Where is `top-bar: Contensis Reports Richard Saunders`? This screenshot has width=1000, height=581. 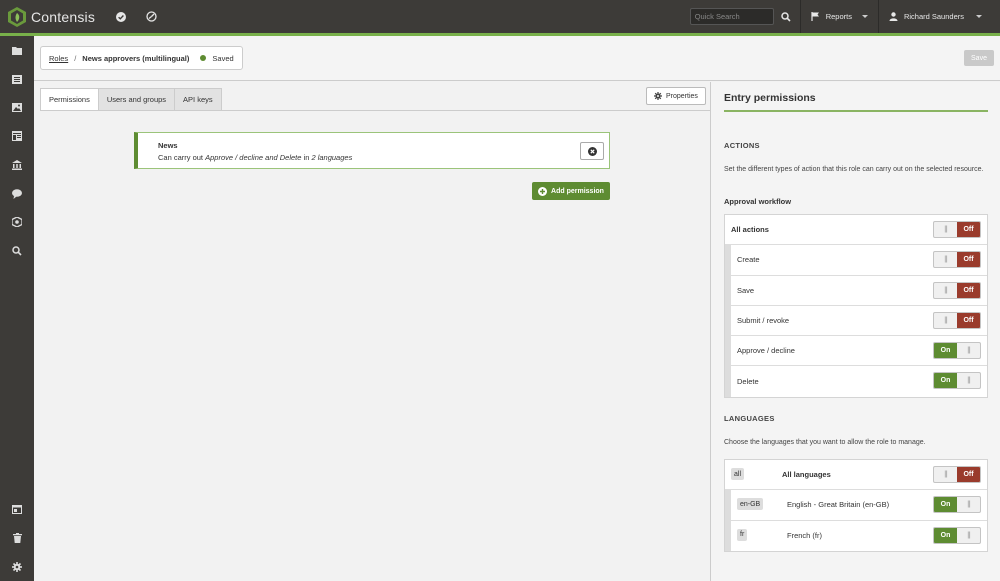
top-bar: Contensis Reports Richard Saunders is located at coordinates (500, 16).